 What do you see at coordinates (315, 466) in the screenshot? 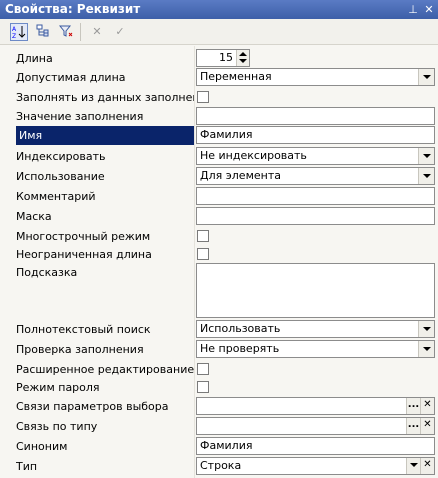
I see `type-select: Строка ✕` at bounding box center [315, 466].